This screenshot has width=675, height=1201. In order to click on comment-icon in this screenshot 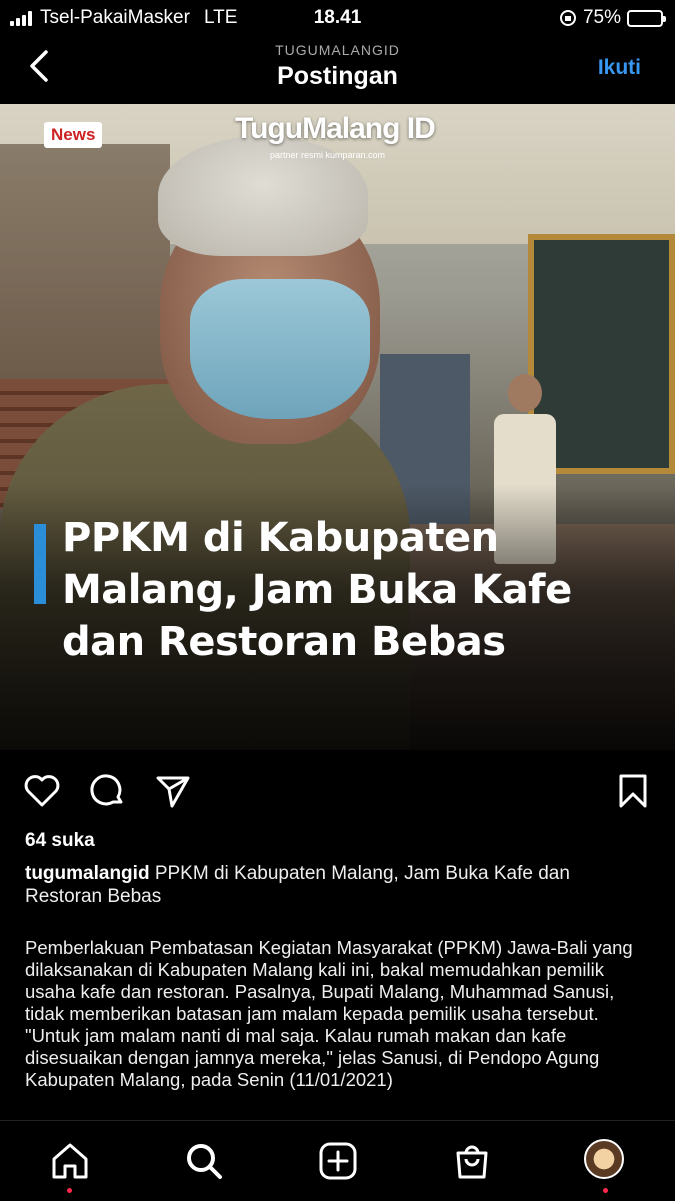, I will do `click(108, 791)`.